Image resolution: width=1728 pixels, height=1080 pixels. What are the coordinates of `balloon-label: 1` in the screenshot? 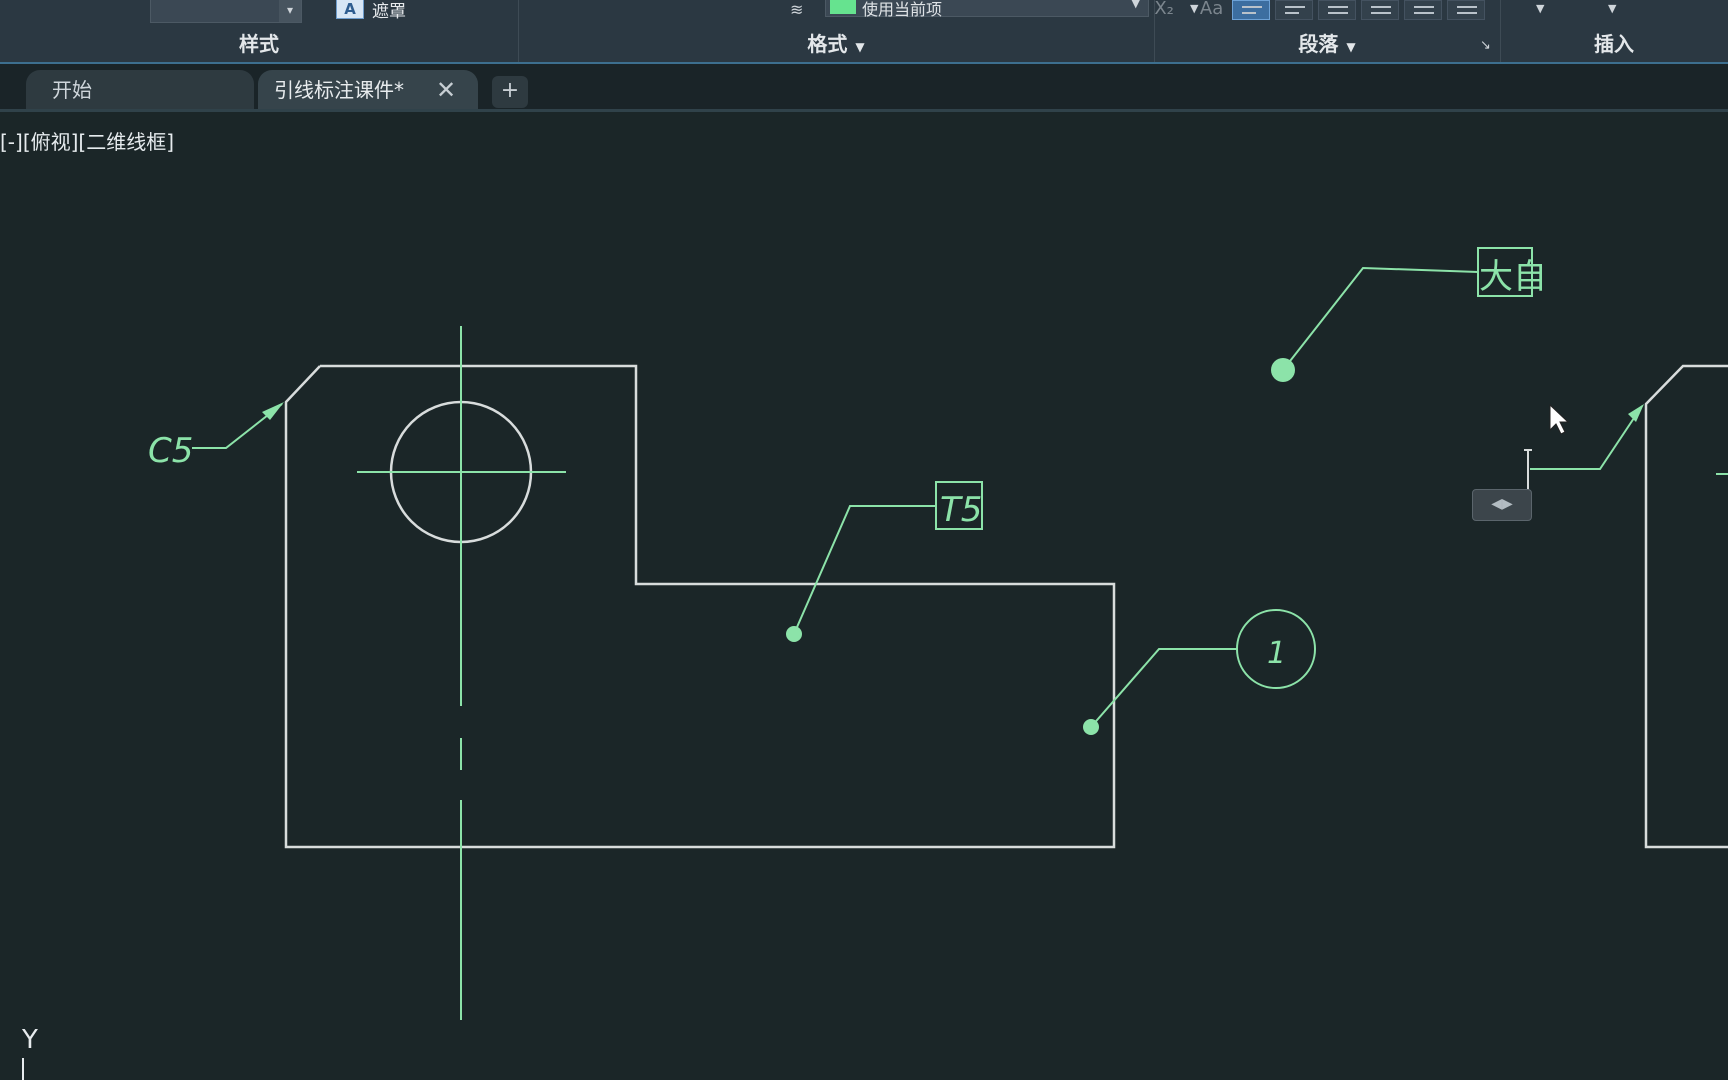 It's located at (1276, 653).